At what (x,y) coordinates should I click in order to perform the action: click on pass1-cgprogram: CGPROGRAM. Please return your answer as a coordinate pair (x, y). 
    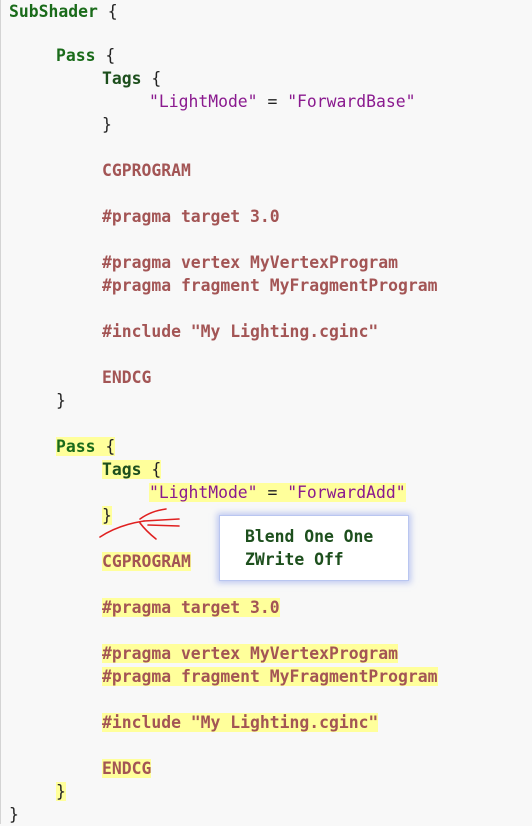
    Looking at the image, I should click on (146, 170).